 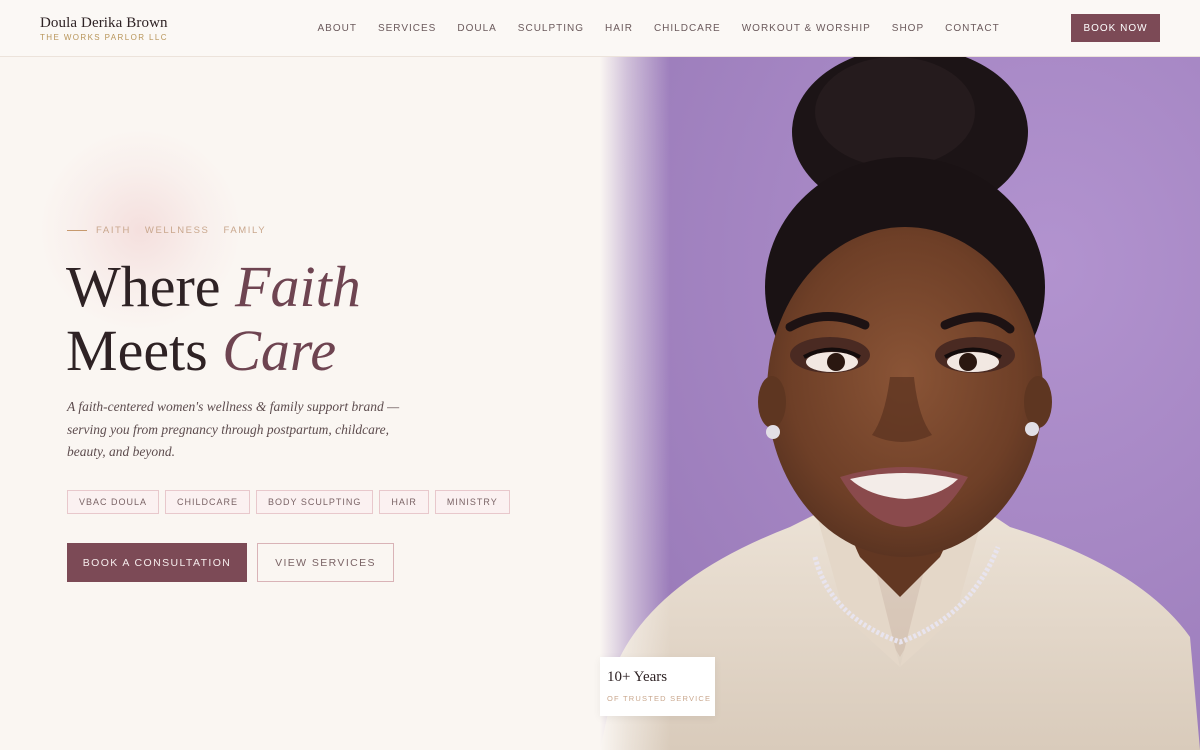 What do you see at coordinates (245, 230) in the screenshot?
I see `eyebrow-item-family: FAMILY` at bounding box center [245, 230].